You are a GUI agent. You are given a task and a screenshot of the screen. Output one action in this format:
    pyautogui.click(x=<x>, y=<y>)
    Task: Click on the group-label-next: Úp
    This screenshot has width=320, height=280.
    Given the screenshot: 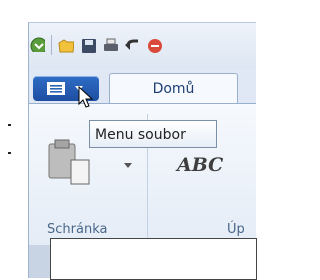 What is the action you would take?
    pyautogui.click(x=236, y=229)
    